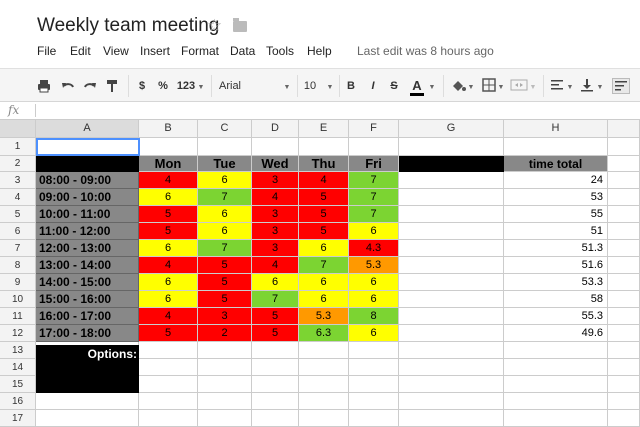 Image resolution: width=640 pixels, height=427 pixels. What do you see at coordinates (225, 164) in the screenshot?
I see `day-header-tue: Tue` at bounding box center [225, 164].